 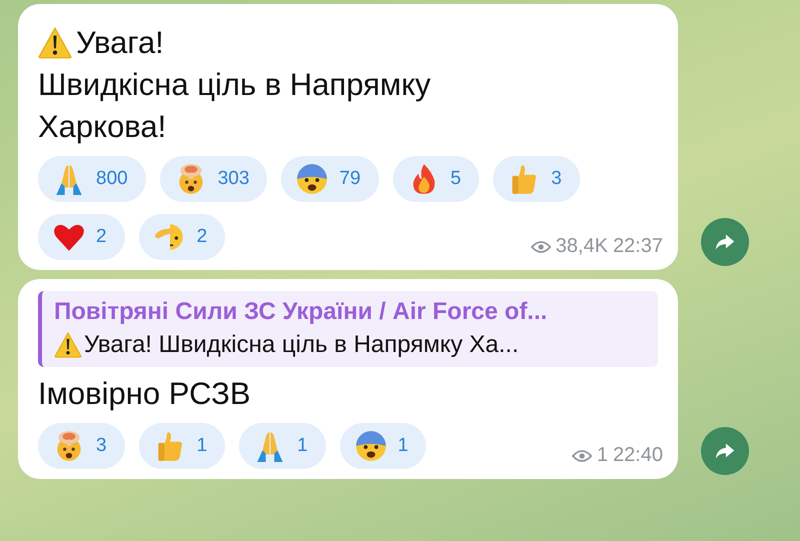 I want to click on reaction-button: 5, so click(x=436, y=179).